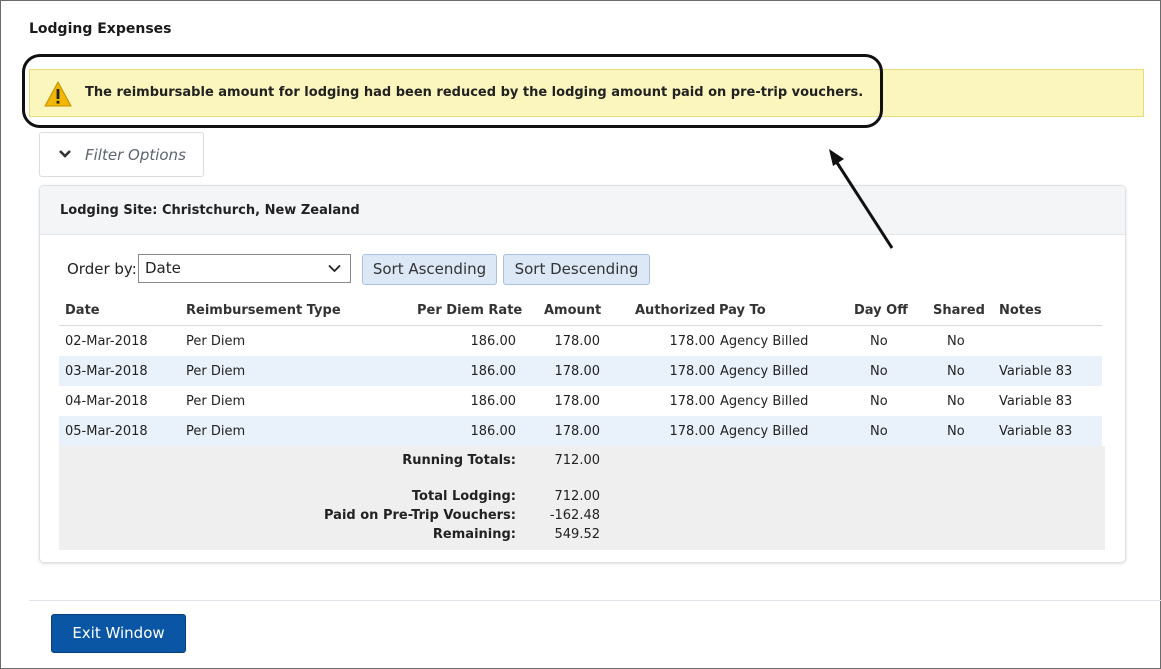 The height and width of the screenshot is (669, 1161). Describe the element at coordinates (577, 496) in the screenshot. I see `total-lodging-value: 712.00` at that location.